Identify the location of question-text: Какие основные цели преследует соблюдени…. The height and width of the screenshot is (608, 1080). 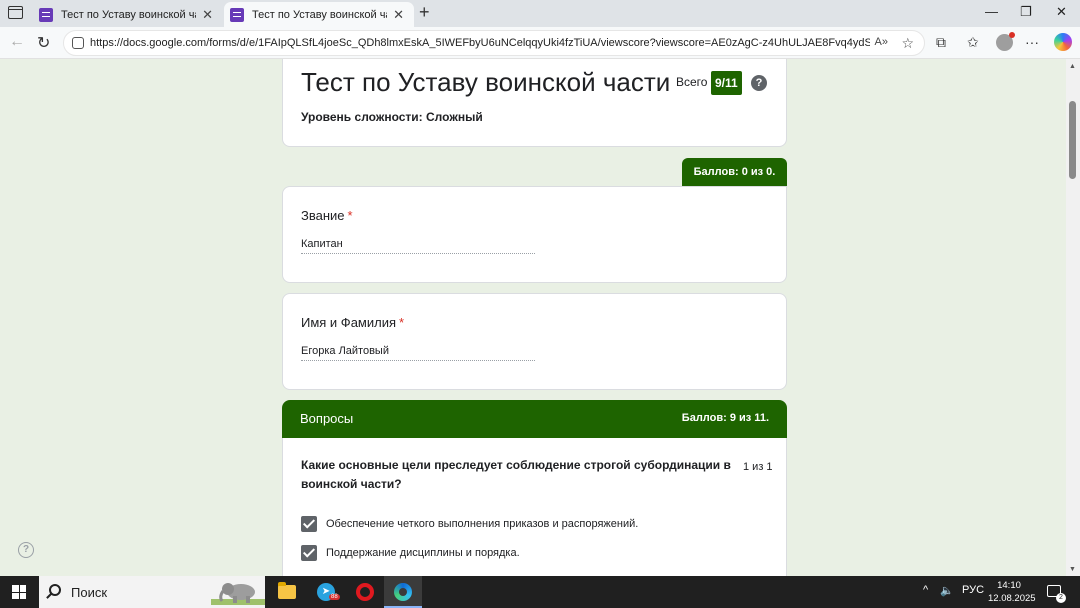
(516, 474).